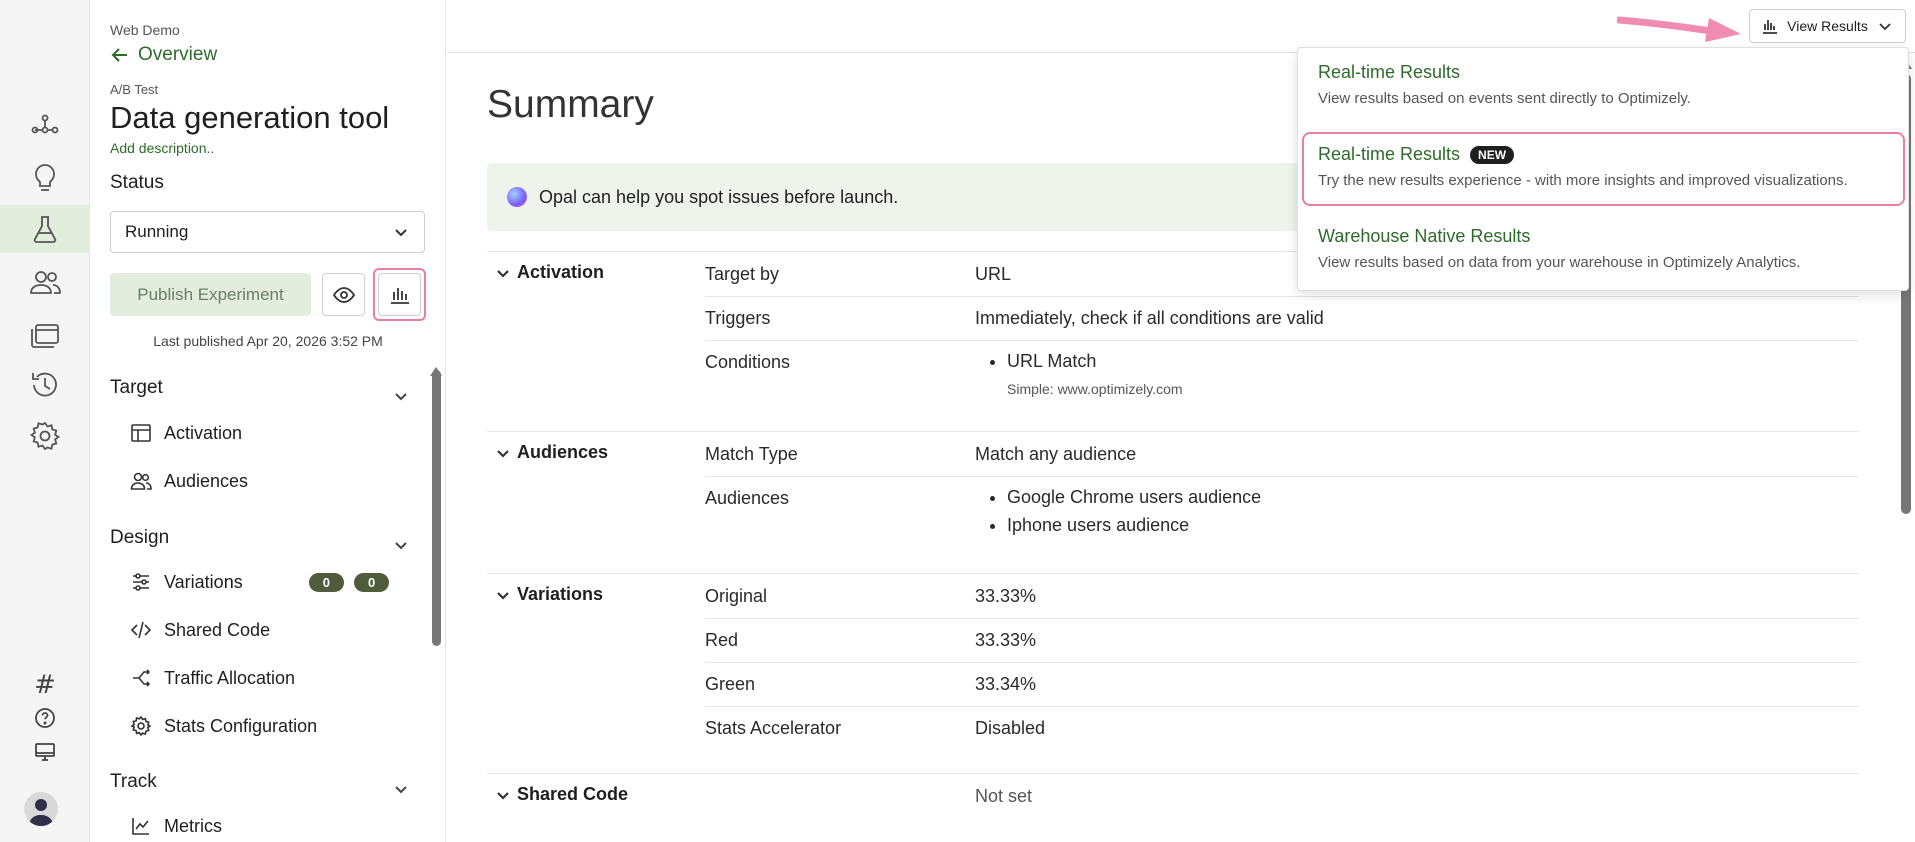 Image resolution: width=1915 pixels, height=842 pixels. I want to click on section-heading: Audiences, so click(563, 452).